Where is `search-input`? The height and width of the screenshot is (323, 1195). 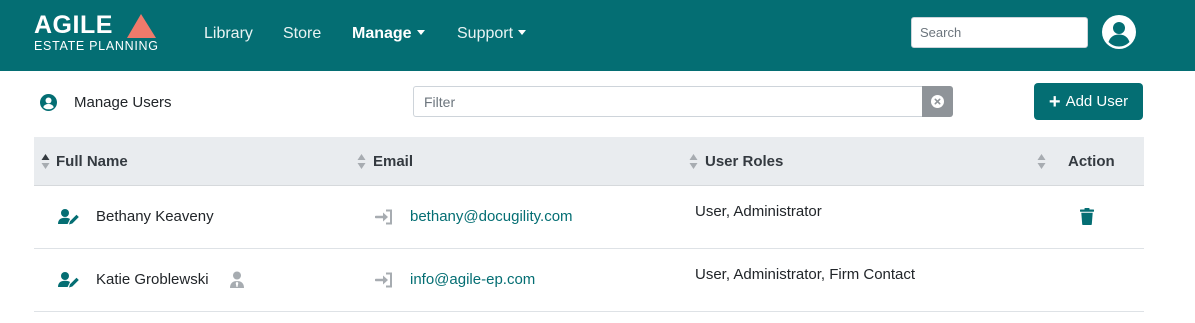
search-input is located at coordinates (999, 32).